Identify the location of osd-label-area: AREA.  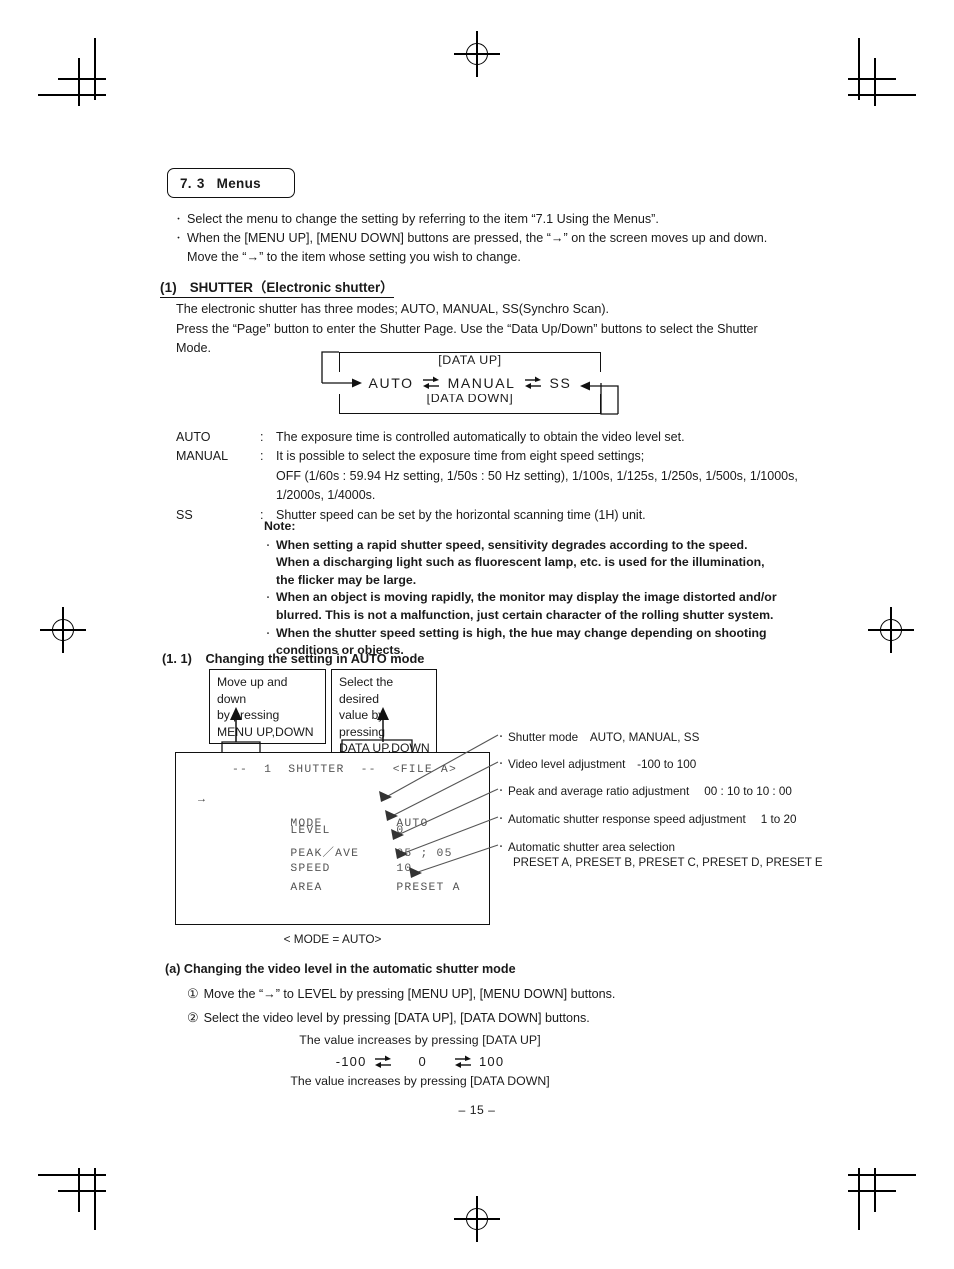
(306, 888).